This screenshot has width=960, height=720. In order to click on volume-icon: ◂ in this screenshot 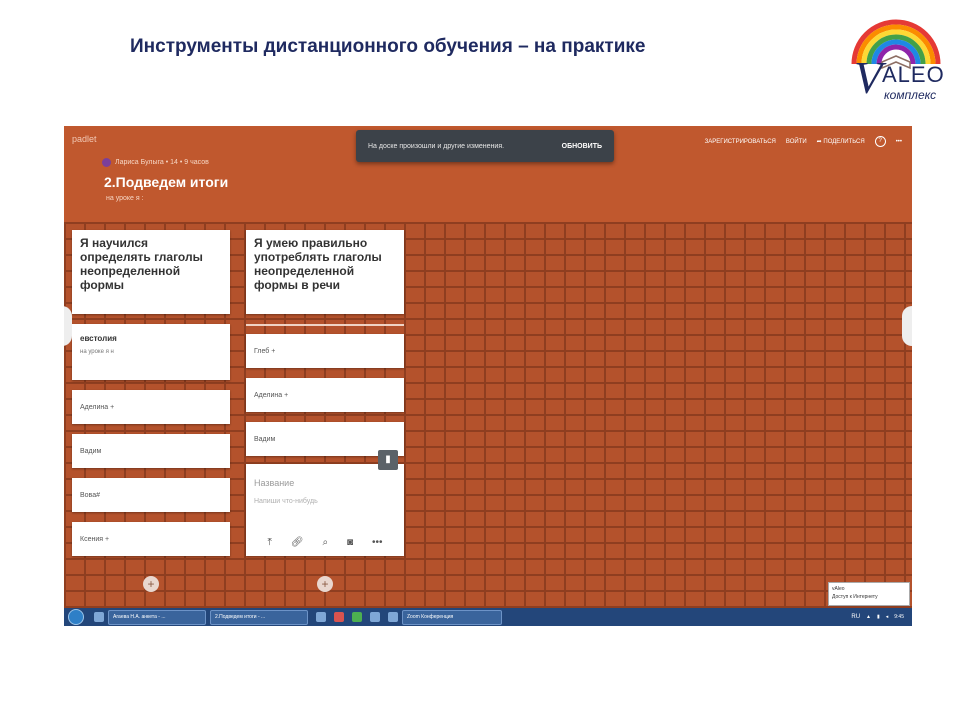, I will do `click(887, 617)`.